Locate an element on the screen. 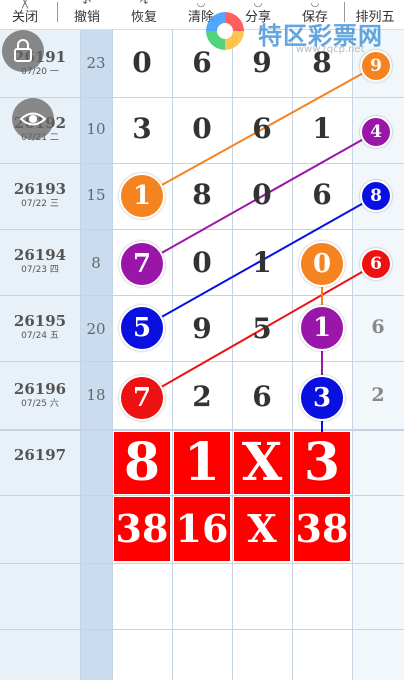 The width and height of the screenshot is (404, 680). digit: 3 is located at coordinates (142, 128).